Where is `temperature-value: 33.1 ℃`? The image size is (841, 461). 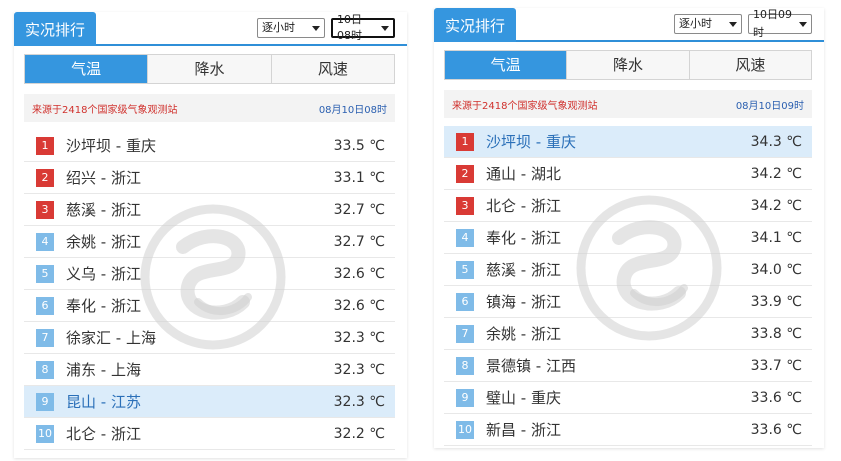 temperature-value: 33.1 ℃ is located at coordinates (359, 177).